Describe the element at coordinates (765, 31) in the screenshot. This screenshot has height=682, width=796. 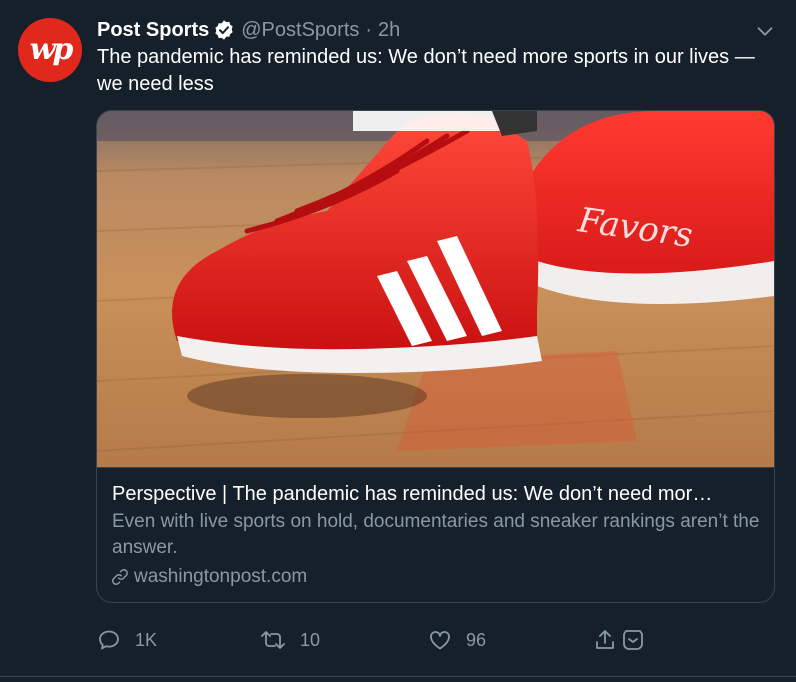
I see `chevron-down-icon` at that location.